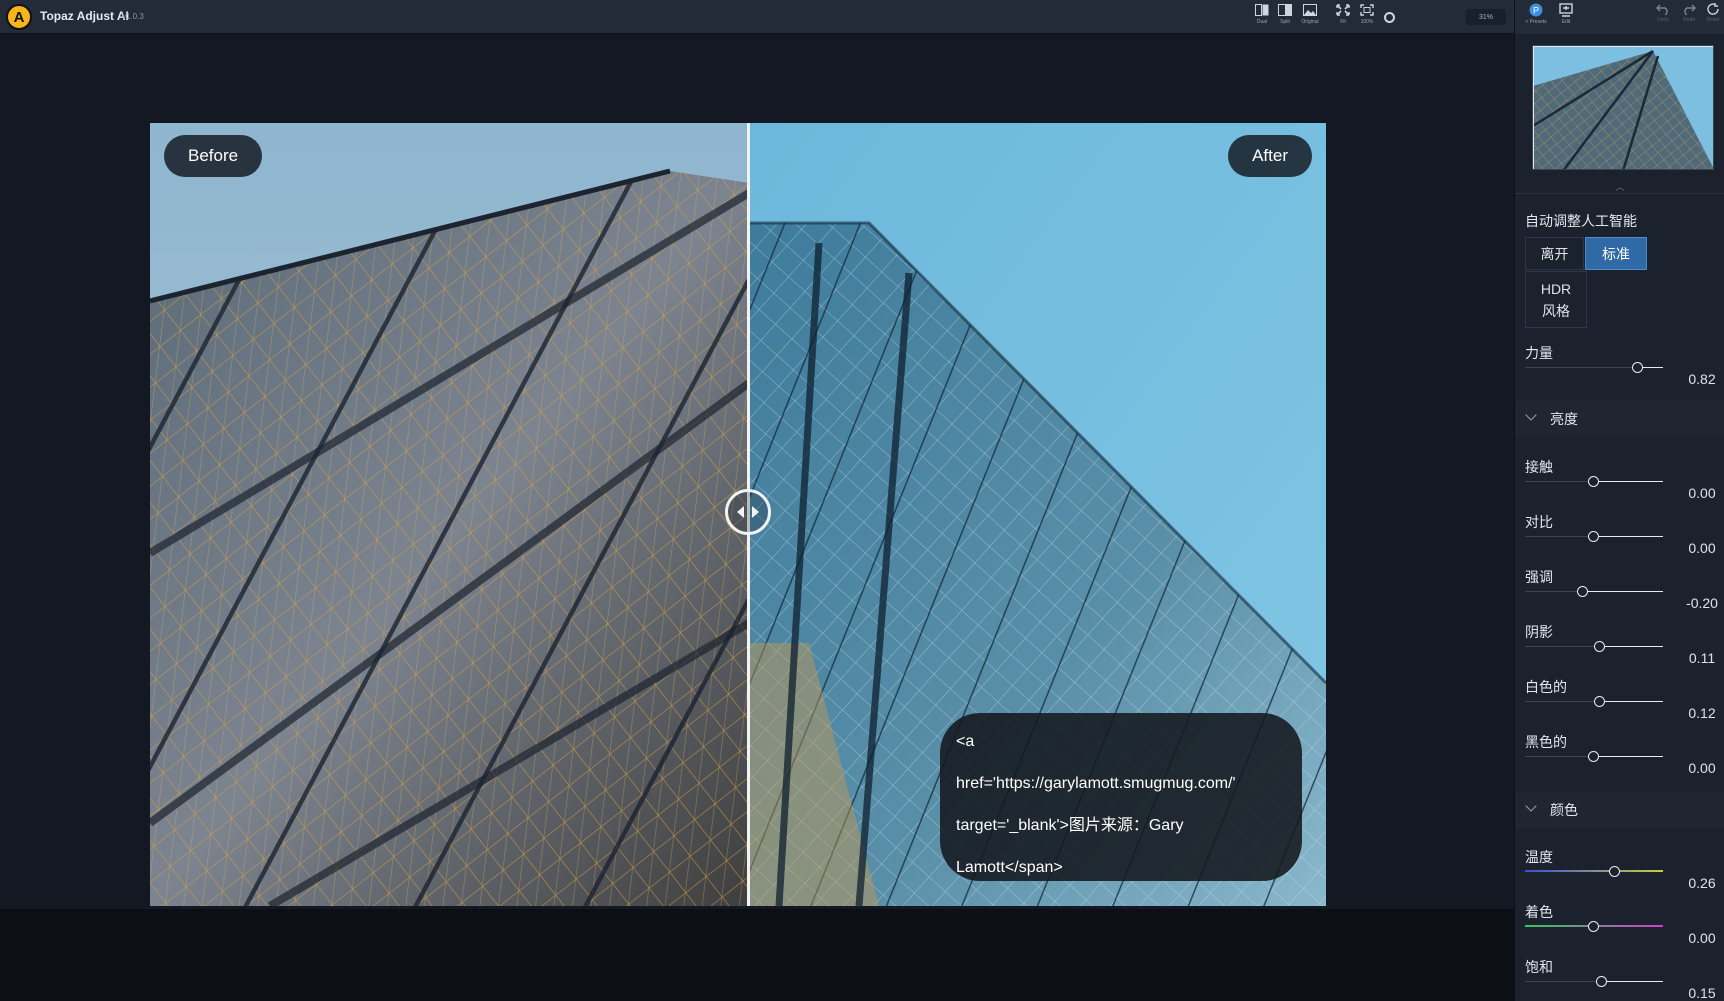 The width and height of the screenshot is (1724, 1001). I want to click on svg-text: P, so click(1536, 11).